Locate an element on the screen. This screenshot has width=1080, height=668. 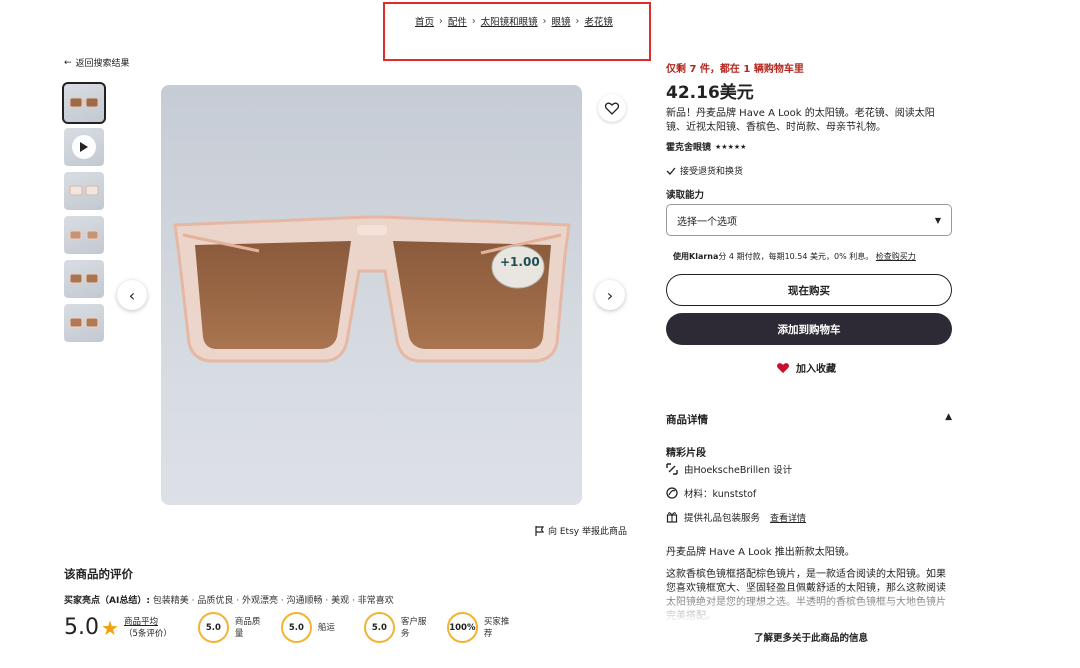
designer-text: 由HoekscheBrillen 设计 is located at coordinates (738, 470).